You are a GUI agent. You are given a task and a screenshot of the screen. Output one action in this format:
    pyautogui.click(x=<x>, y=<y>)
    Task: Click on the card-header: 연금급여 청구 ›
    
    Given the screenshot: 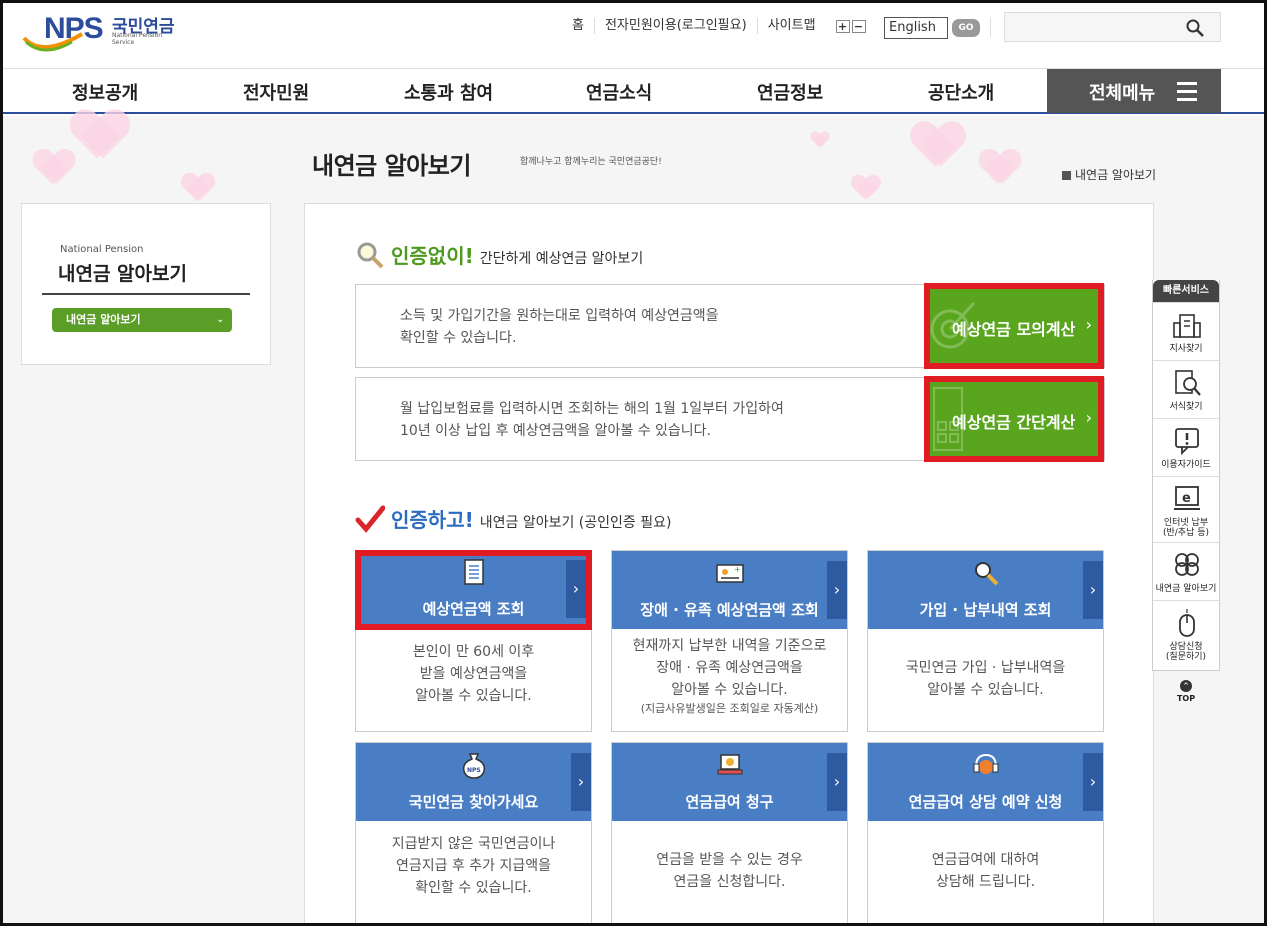 What is the action you would take?
    pyautogui.click(x=729, y=782)
    